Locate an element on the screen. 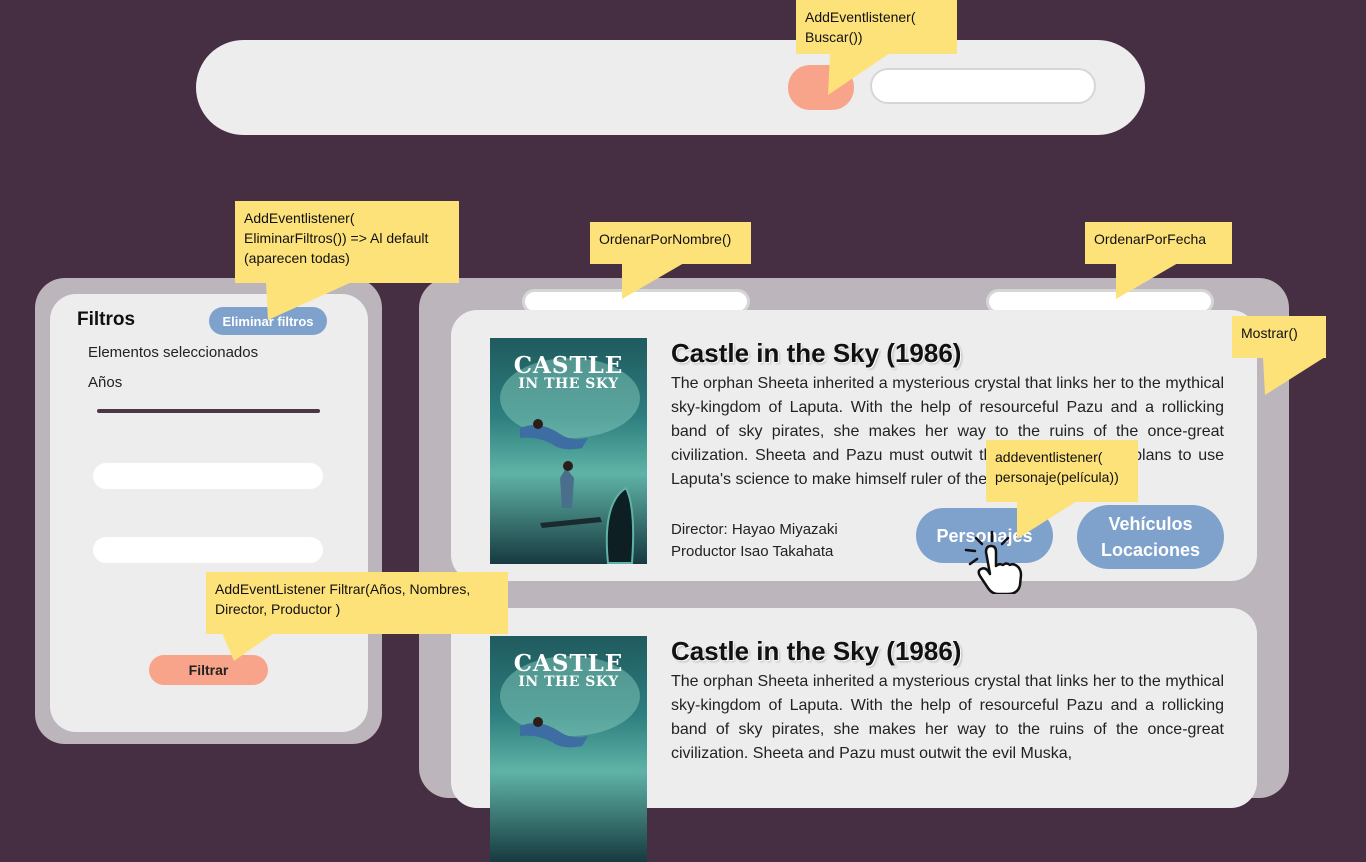 The height and width of the screenshot is (862, 1366). note-search-tail is located at coordinates (859, 74).